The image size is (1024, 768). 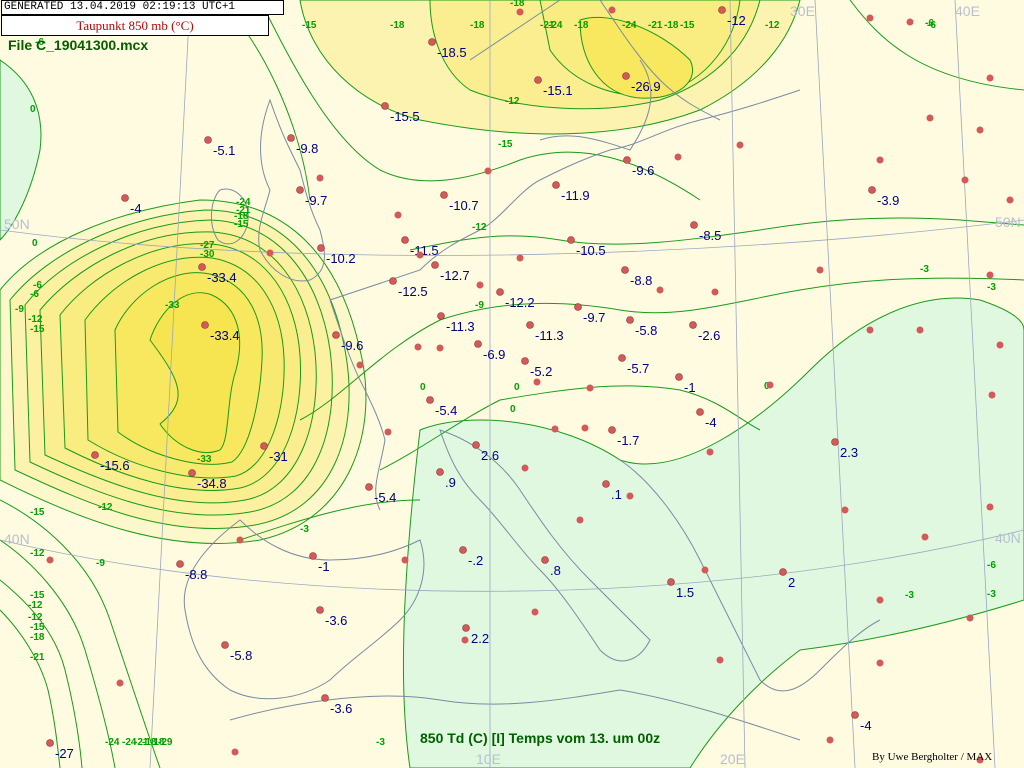 What do you see at coordinates (991, 565) in the screenshot?
I see `contour-label: -6` at bounding box center [991, 565].